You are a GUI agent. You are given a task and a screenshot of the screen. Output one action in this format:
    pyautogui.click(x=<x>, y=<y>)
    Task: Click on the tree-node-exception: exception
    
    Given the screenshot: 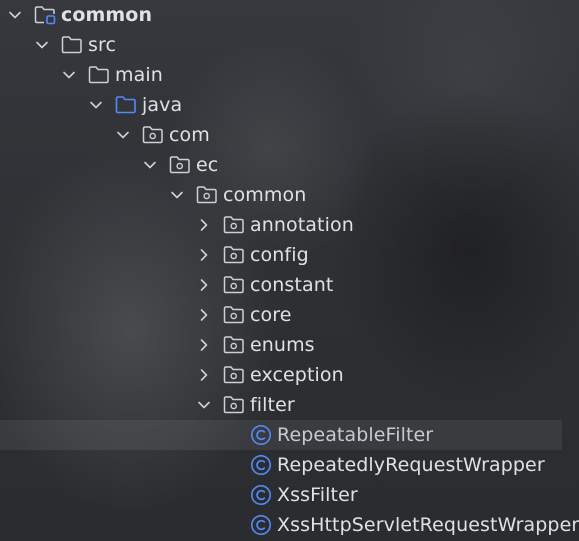 What is the action you would take?
    pyautogui.click(x=289, y=375)
    